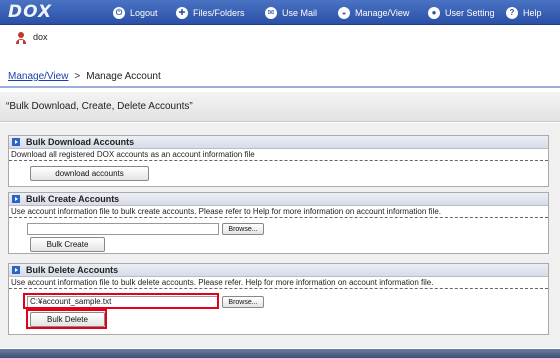  Describe the element at coordinates (72, 270) in the screenshot. I see `bulk-delete-title: Bulk Delete Accounts` at that location.